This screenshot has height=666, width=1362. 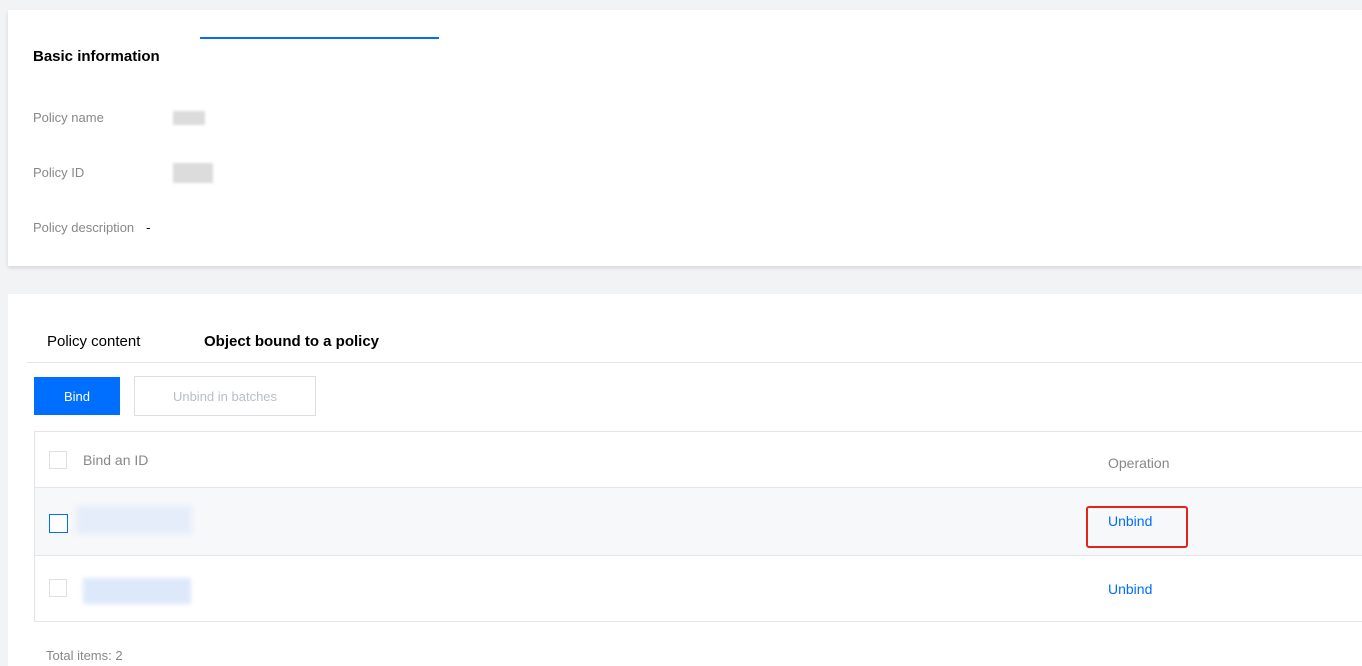 I want to click on column-header-bind-id: Bind an ID, so click(x=116, y=460).